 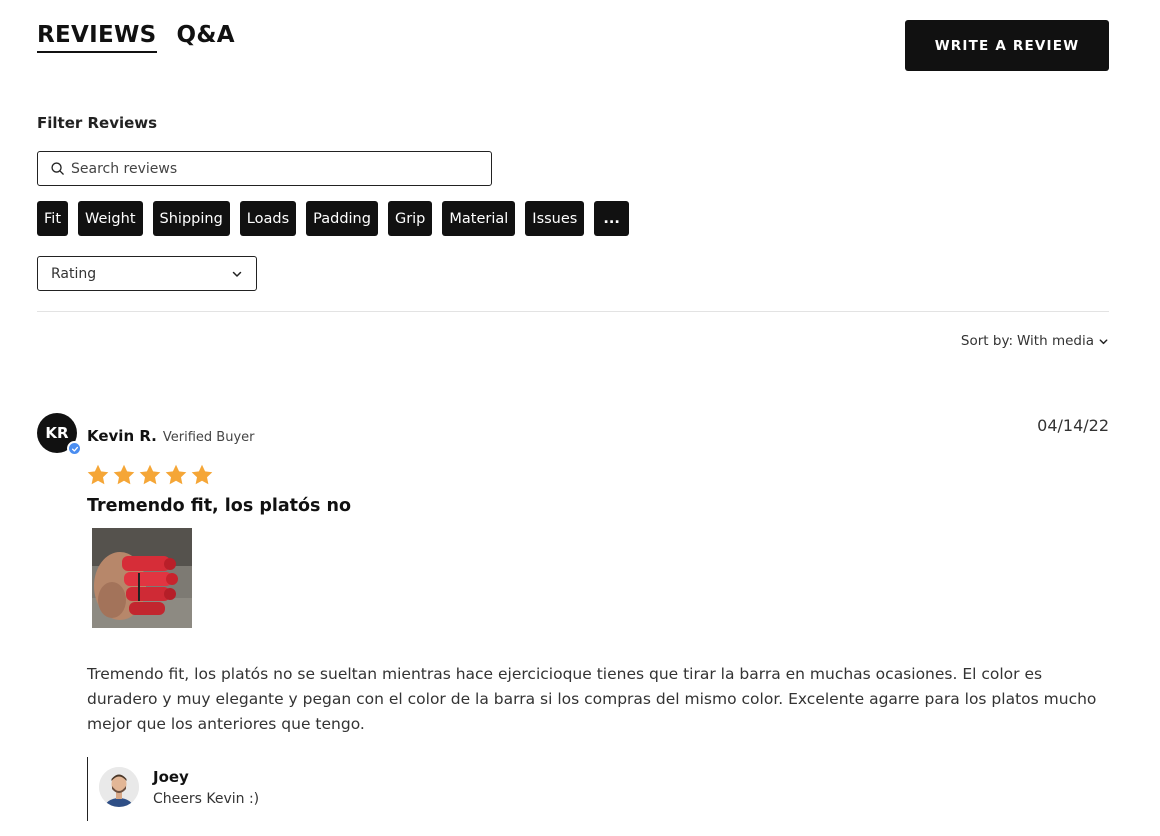 I want to click on reply-text: Cheers Kevin :), so click(x=206, y=799).